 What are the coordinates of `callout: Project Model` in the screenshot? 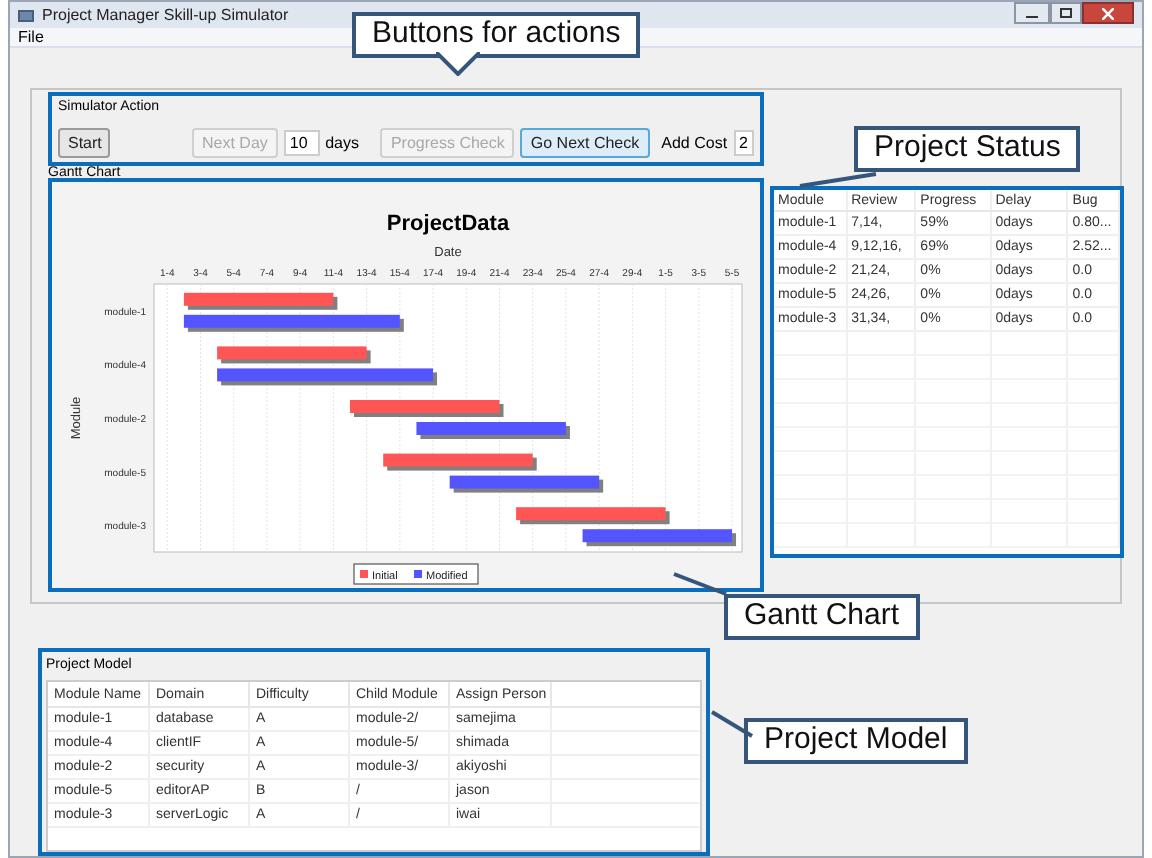 It's located at (856, 741).